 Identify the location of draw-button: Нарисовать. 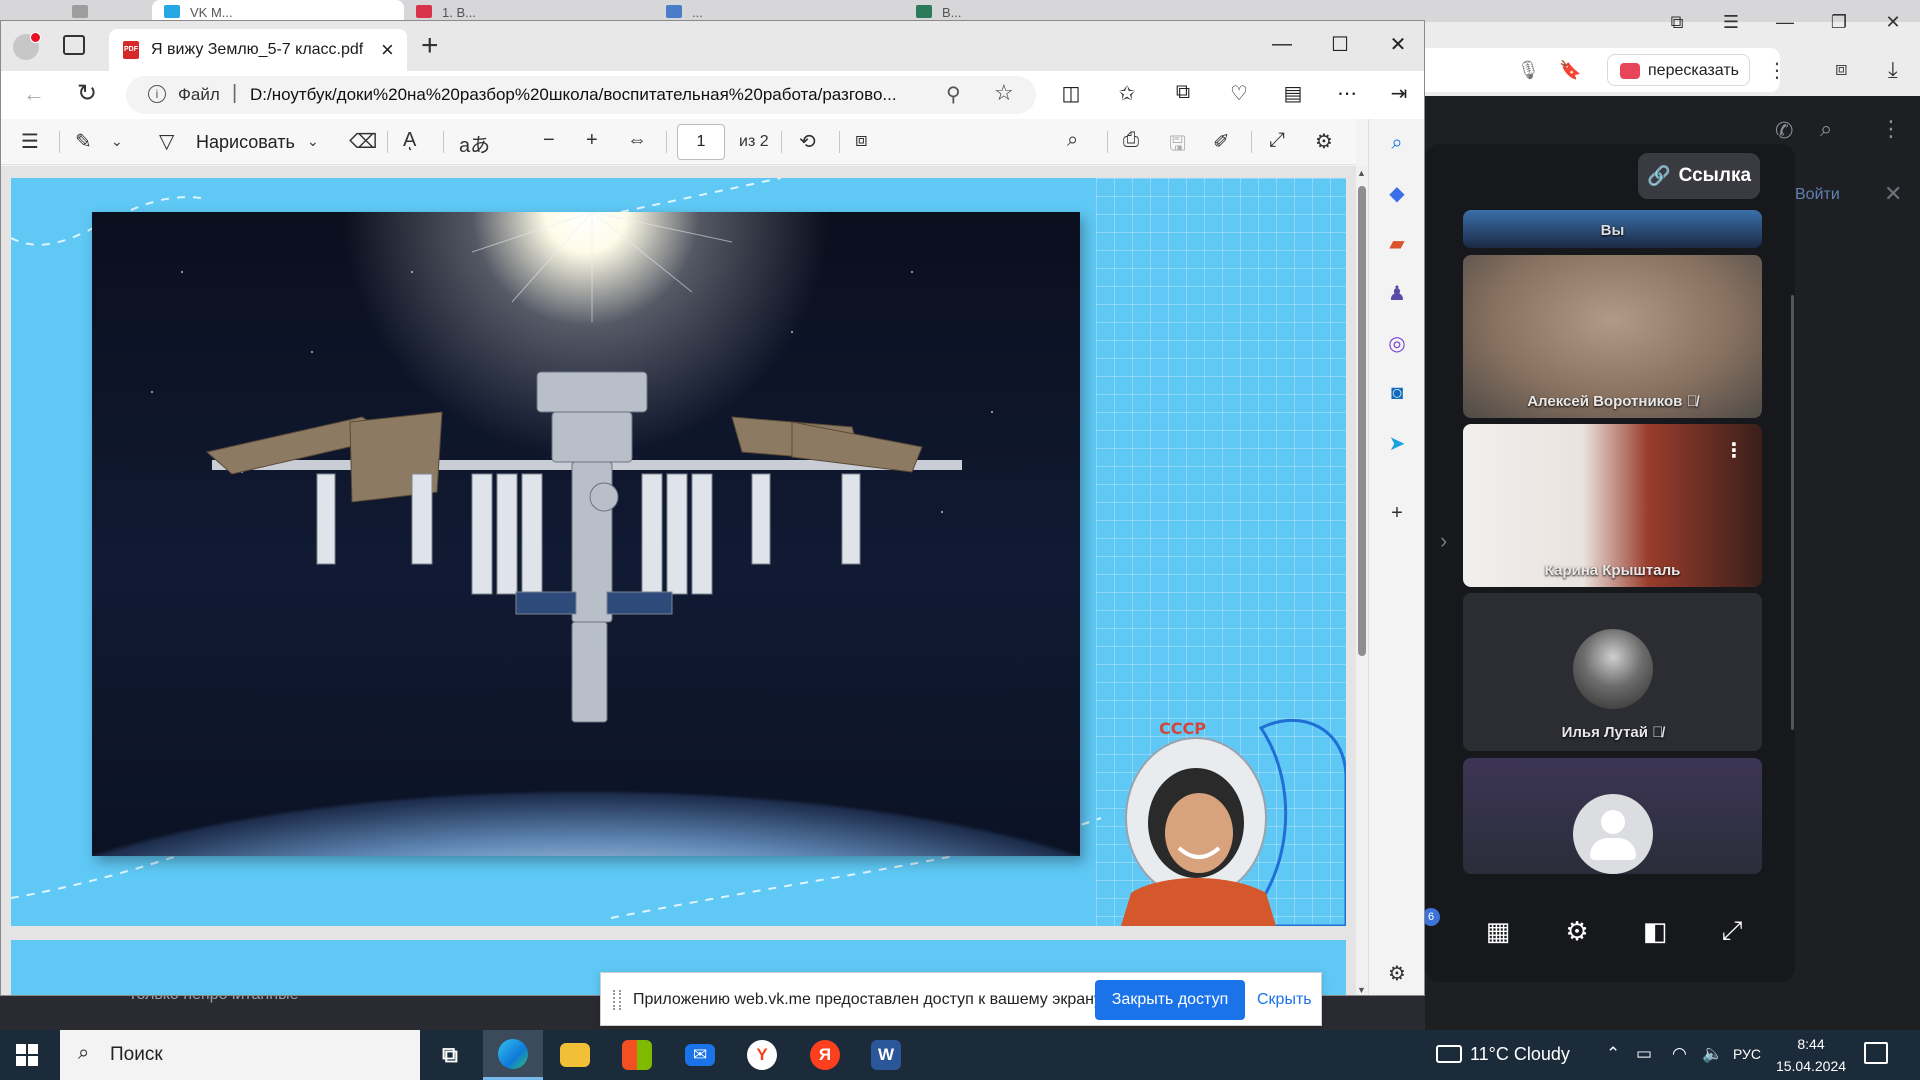
(245, 142).